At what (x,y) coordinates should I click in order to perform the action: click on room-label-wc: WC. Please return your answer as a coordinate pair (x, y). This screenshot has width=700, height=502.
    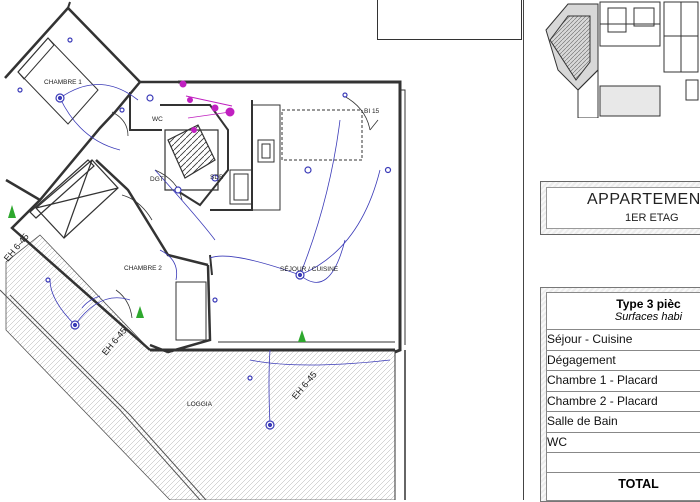
    Looking at the image, I should click on (157, 119).